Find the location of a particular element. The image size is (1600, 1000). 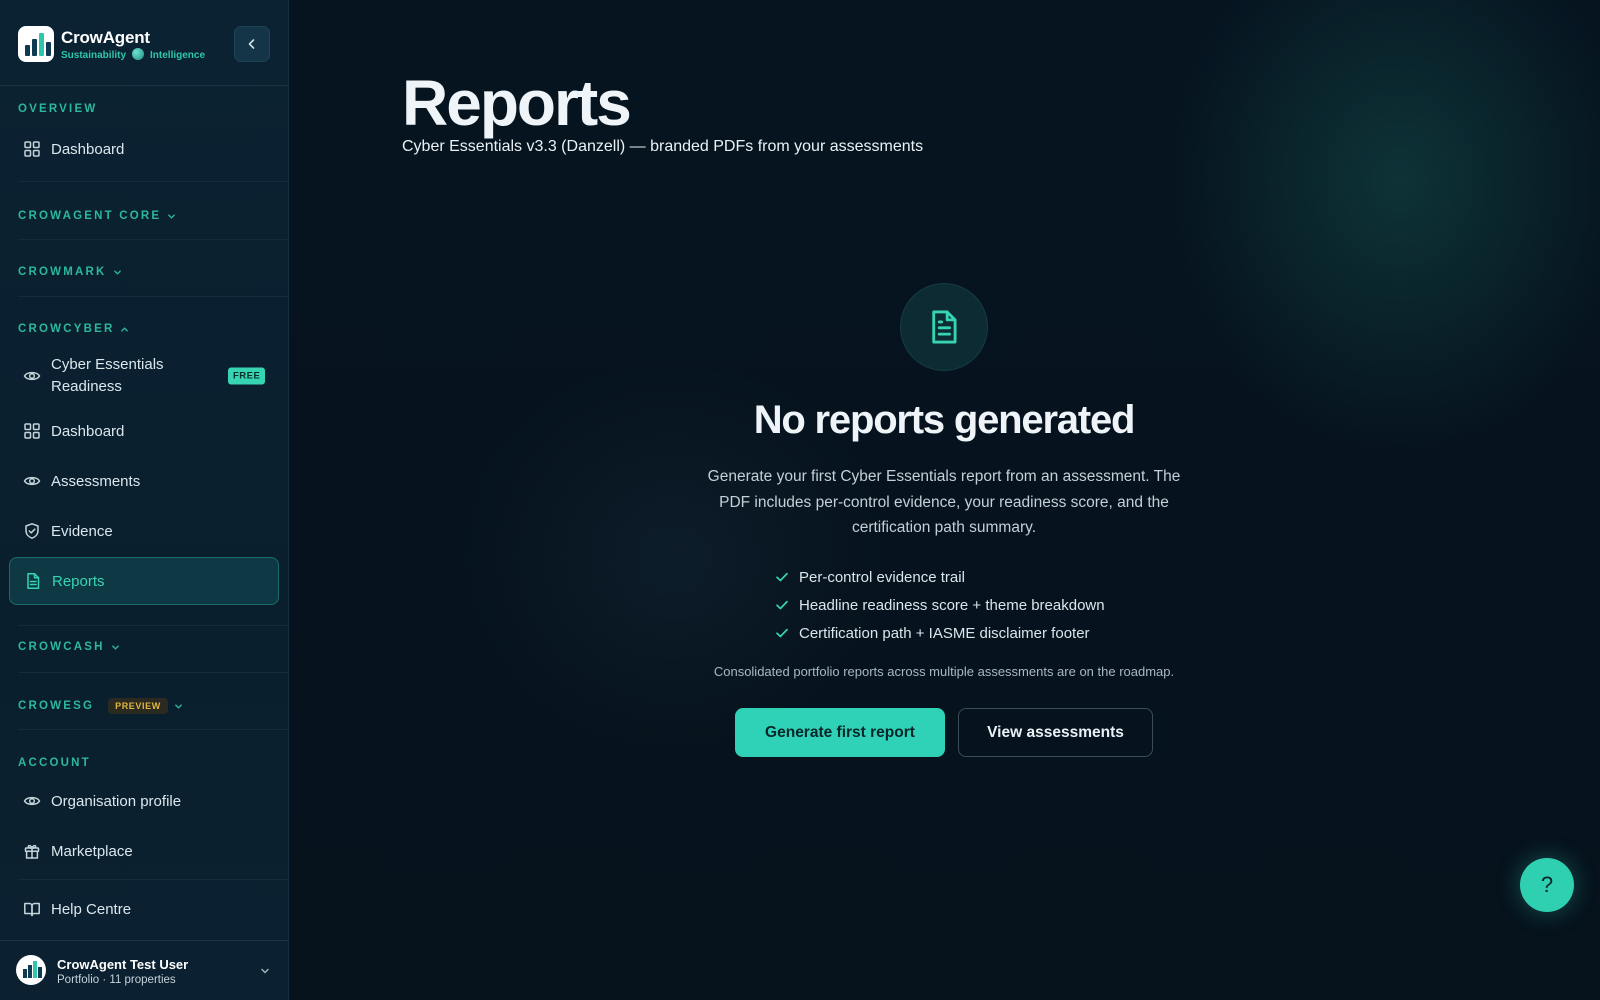

sidebar-item-label: Evidence is located at coordinates (82, 531).